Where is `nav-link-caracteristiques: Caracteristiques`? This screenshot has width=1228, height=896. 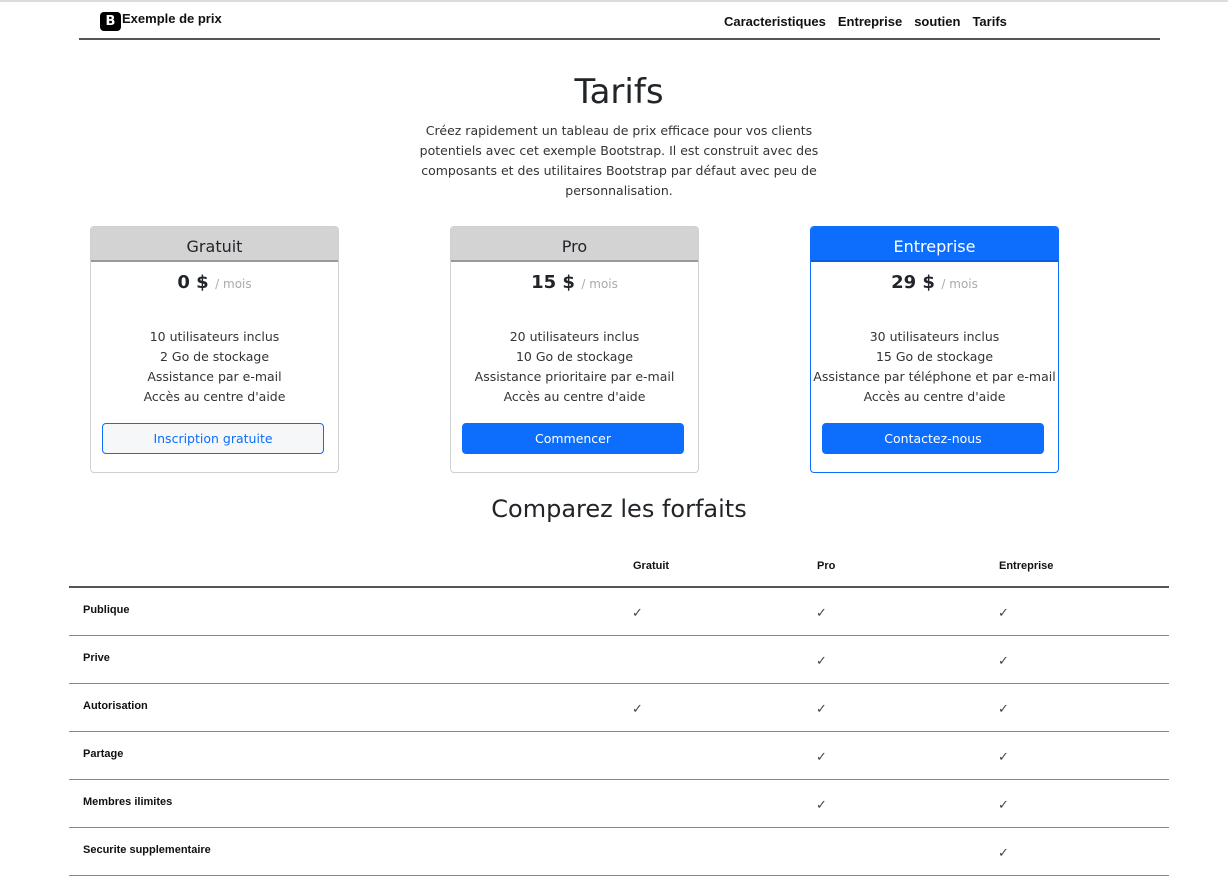
nav-link-caracteristiques: Caracteristiques is located at coordinates (775, 21).